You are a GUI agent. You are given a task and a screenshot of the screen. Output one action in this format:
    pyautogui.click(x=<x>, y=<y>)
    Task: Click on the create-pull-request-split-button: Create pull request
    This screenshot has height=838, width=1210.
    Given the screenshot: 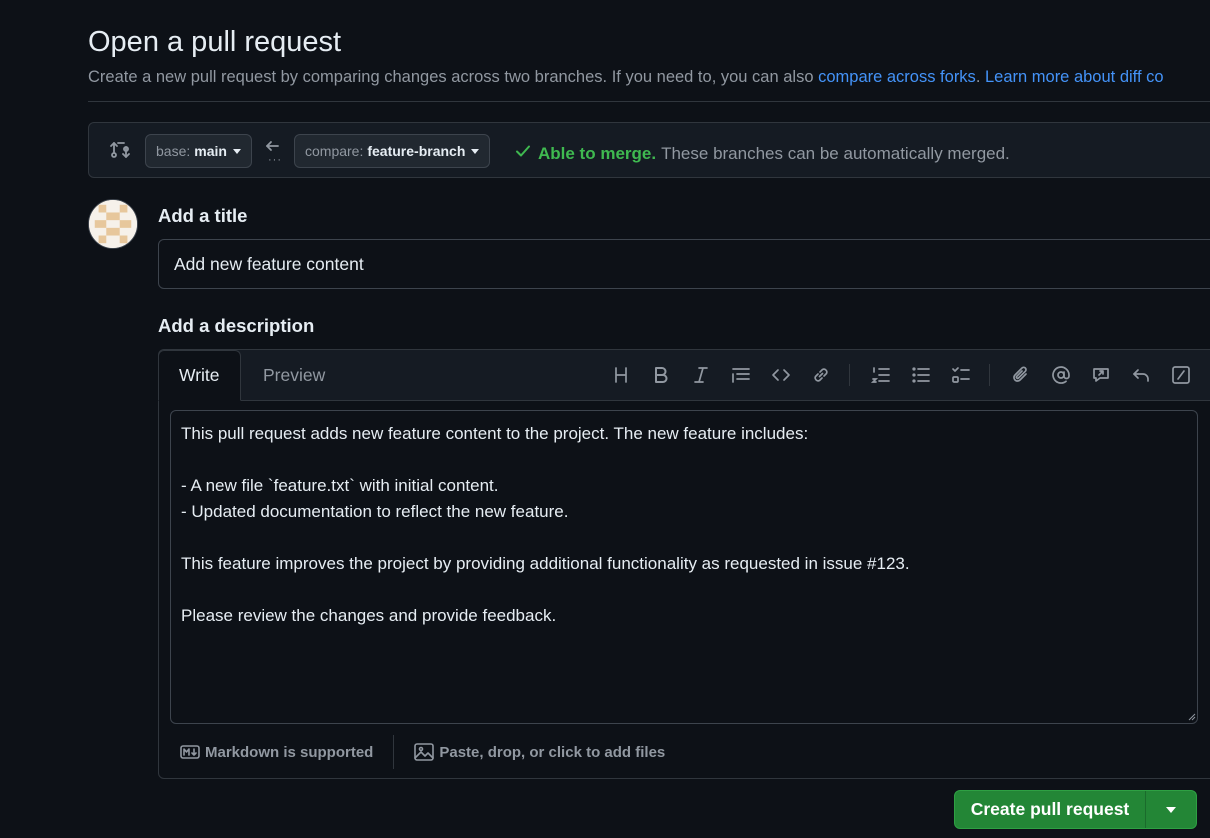 What is the action you would take?
    pyautogui.click(x=1075, y=809)
    